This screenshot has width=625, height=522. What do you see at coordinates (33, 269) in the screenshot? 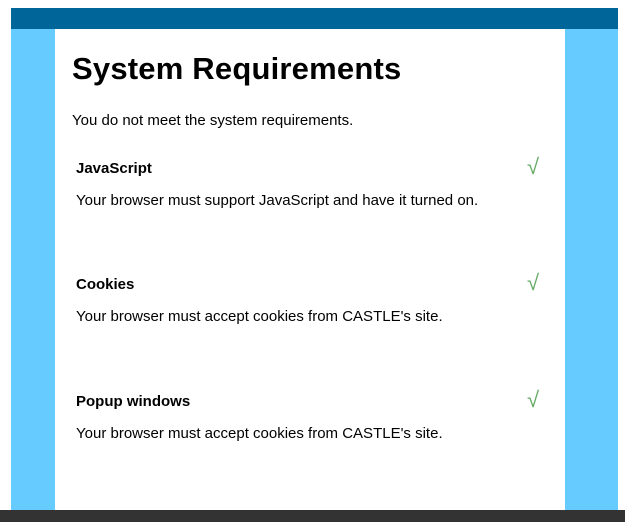
I see `left-side-panel` at bounding box center [33, 269].